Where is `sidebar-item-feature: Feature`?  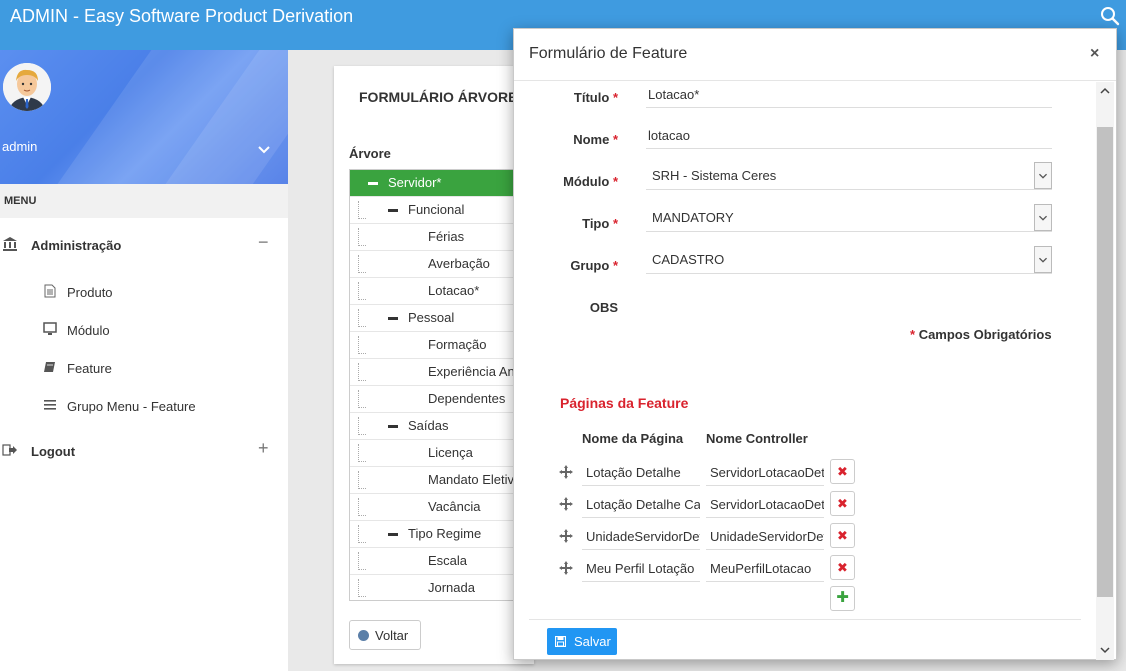 sidebar-item-feature: Feature is located at coordinates (144, 368).